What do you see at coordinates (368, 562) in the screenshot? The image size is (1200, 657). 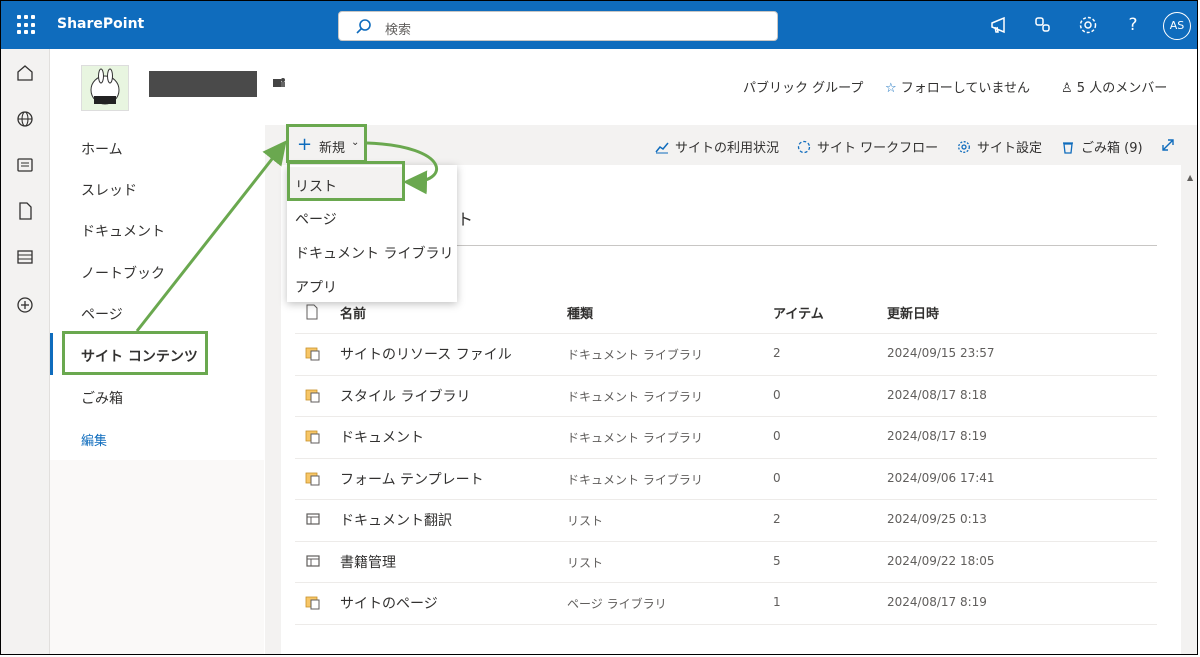 I see `row-name: 書籍管理` at bounding box center [368, 562].